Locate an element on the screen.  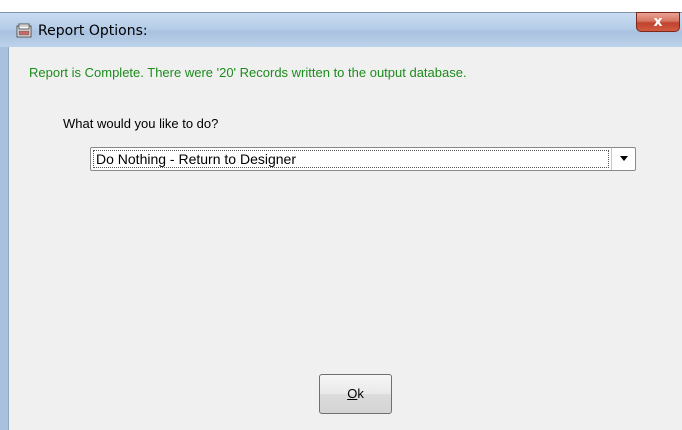
chevron-down-icon is located at coordinates (624, 158).